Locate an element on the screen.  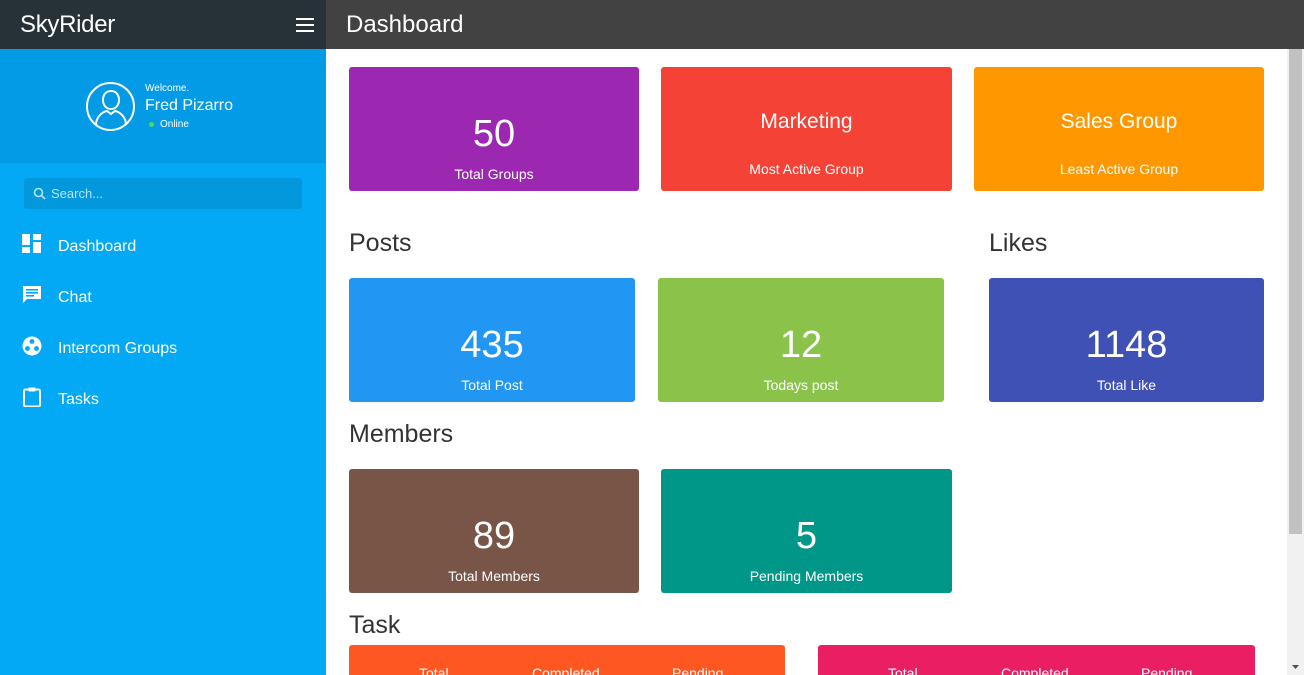
total-groups-label: Total Groups is located at coordinates (494, 174).